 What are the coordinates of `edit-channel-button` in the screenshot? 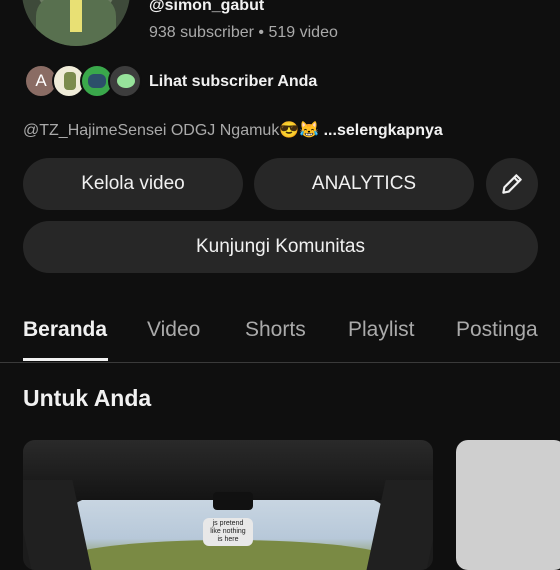 It's located at (512, 184).